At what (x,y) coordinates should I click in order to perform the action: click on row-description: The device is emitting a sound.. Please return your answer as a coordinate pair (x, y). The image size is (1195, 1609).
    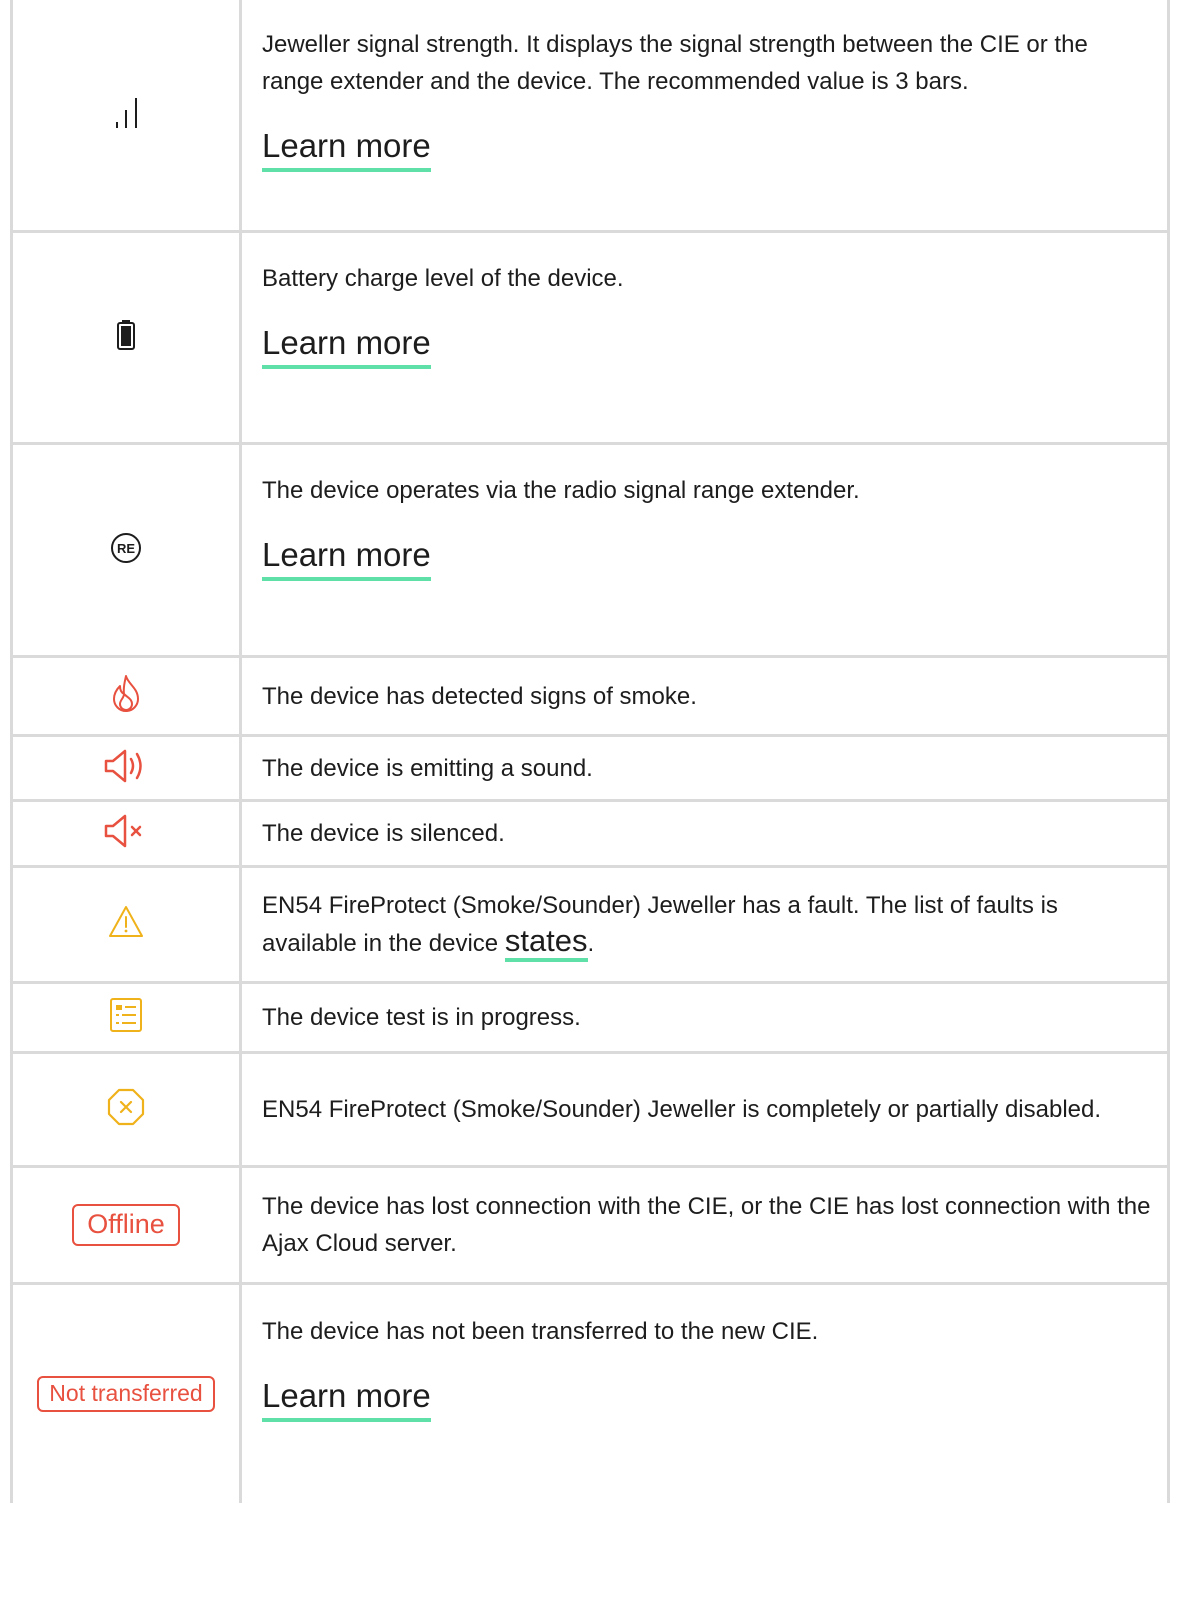
    Looking at the image, I should click on (427, 768).